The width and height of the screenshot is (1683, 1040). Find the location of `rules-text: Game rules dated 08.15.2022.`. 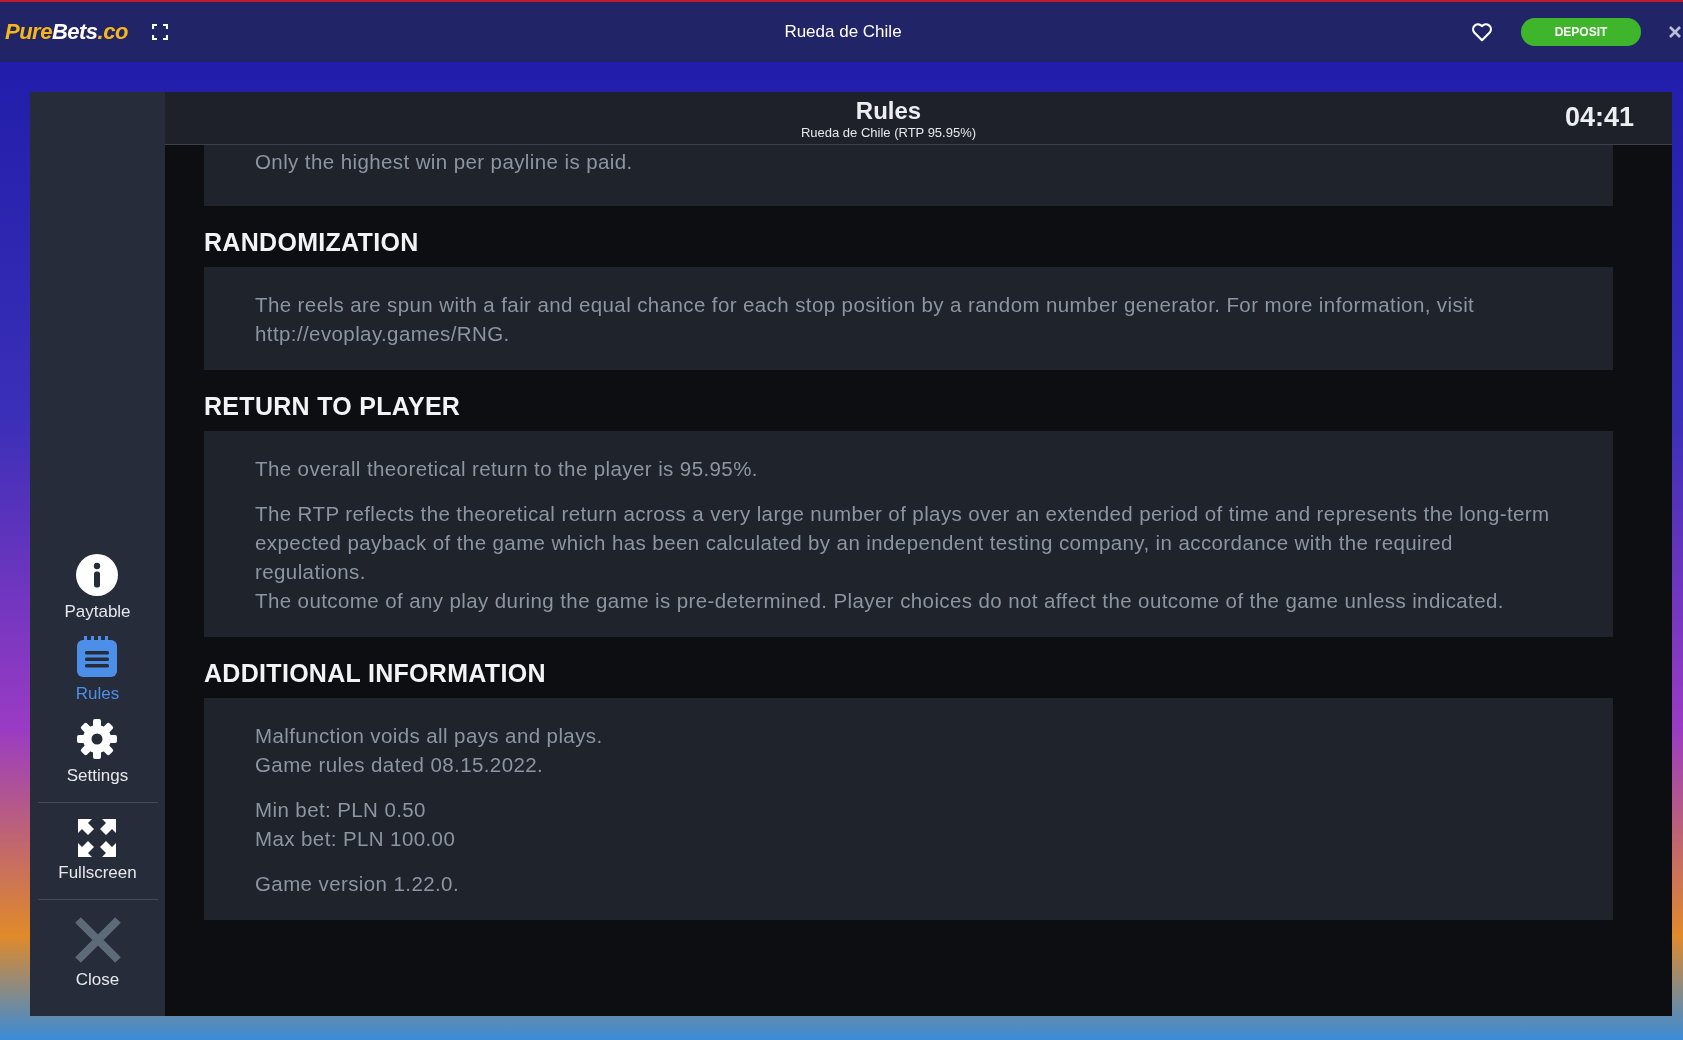

rules-text: Game rules dated 08.15.2022. is located at coordinates (400, 765).